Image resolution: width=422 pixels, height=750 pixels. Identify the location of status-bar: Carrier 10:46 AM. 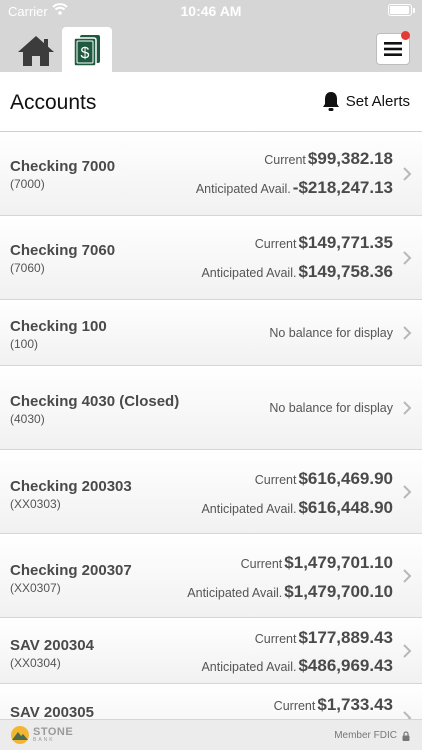
(211, 11).